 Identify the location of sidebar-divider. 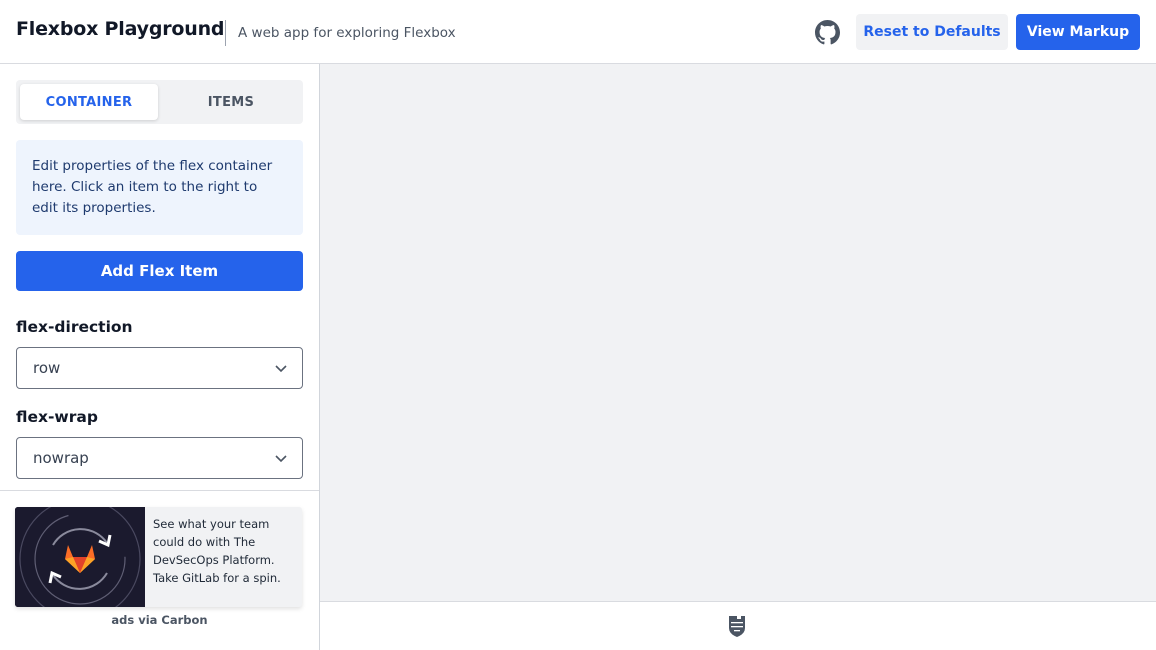
(159, 490).